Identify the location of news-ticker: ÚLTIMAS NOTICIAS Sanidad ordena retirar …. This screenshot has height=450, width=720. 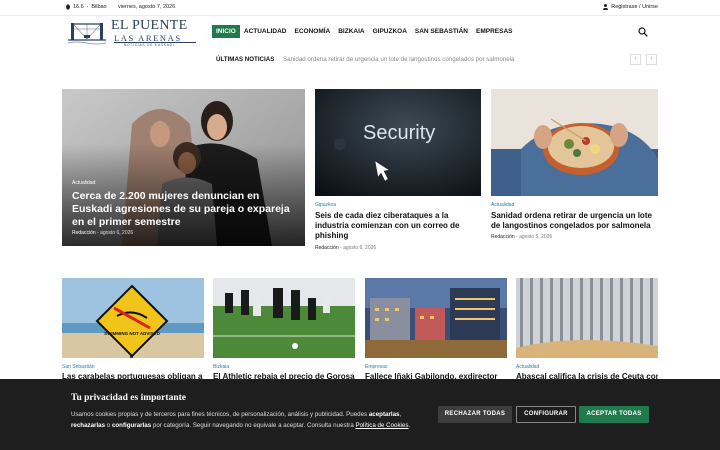
(438, 60).